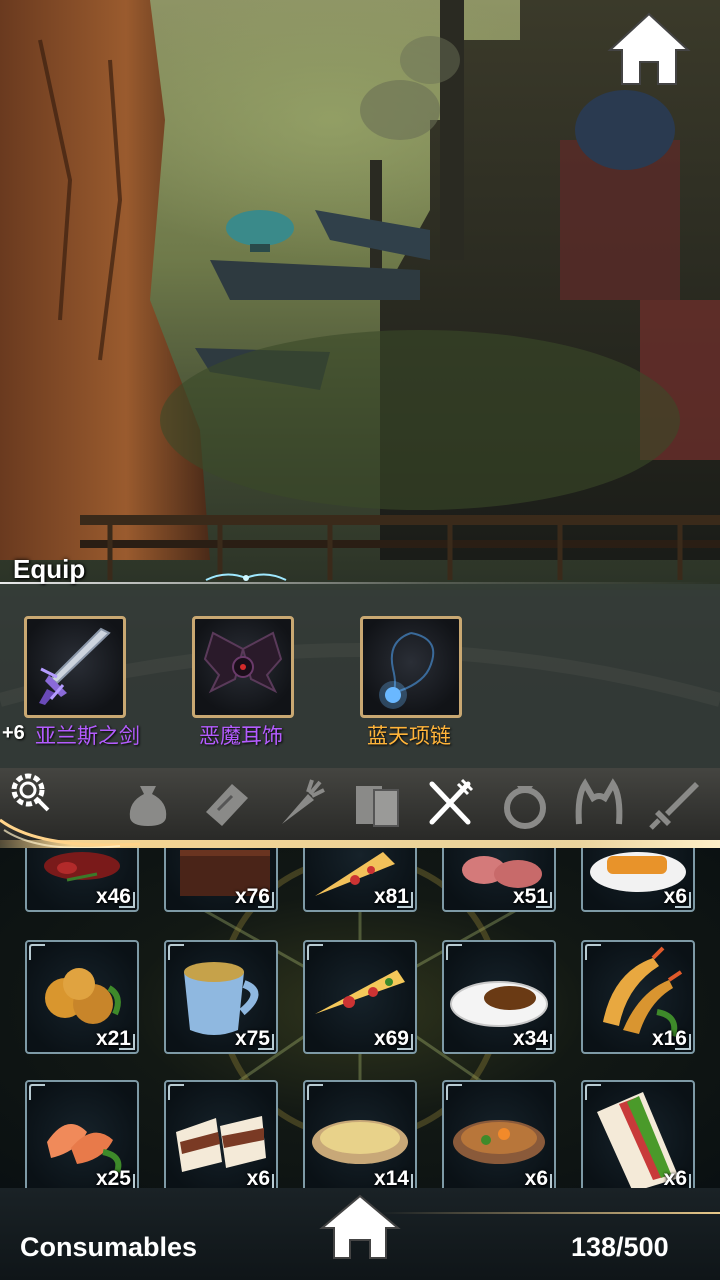 This screenshot has height=1280, width=720. I want to click on inventory-item: x21, so click(82, 997).